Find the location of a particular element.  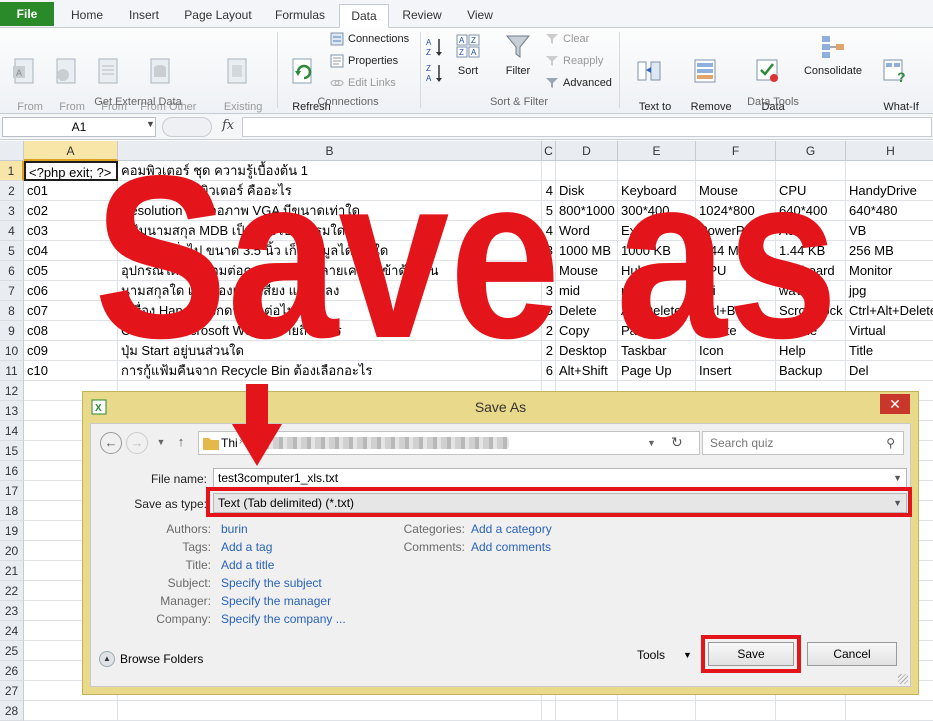

table-cell: Ctrl+V ในMicrosoft Word หมายถึงอะไร is located at coordinates (330, 331).